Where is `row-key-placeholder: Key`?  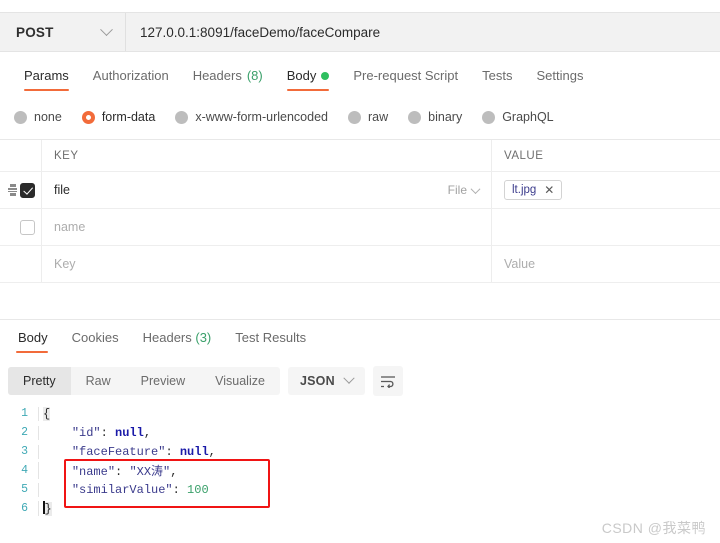
row-key-placeholder: Key is located at coordinates (65, 264).